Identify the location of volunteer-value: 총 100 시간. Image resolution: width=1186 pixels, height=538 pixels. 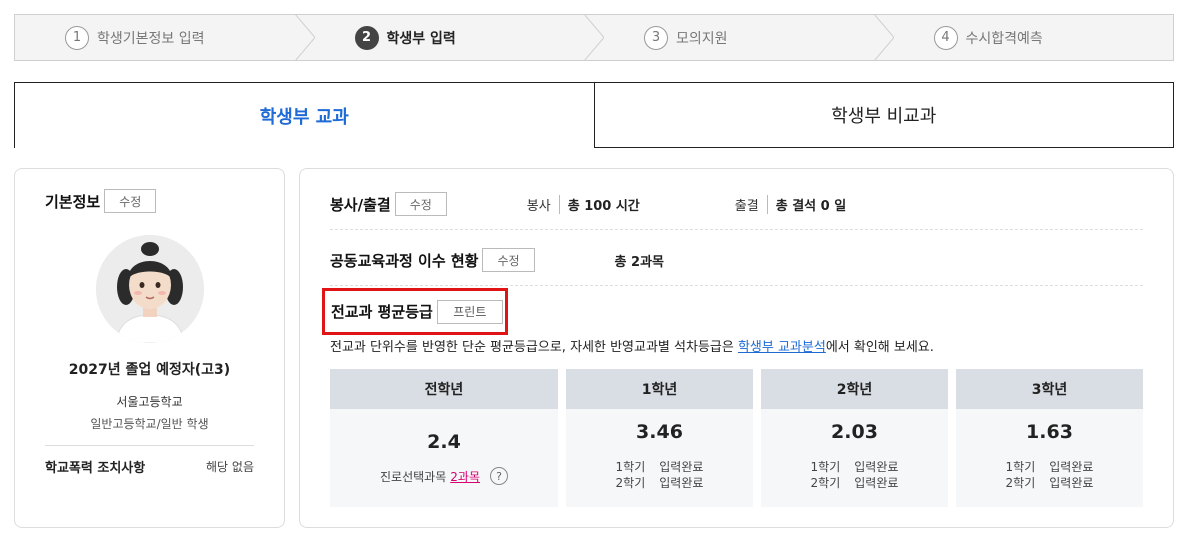
(603, 206).